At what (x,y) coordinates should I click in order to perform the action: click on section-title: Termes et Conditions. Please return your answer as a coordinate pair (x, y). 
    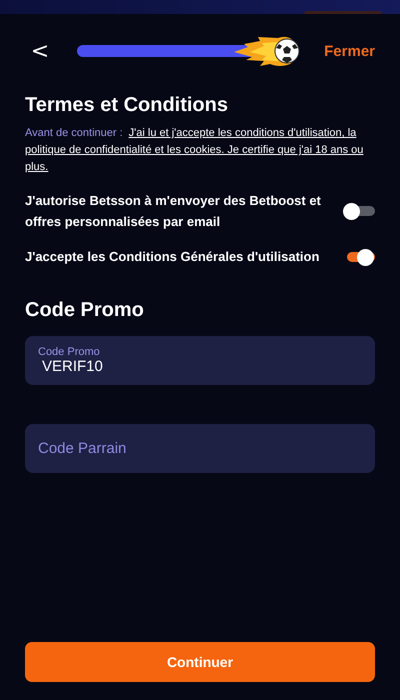
    Looking at the image, I should click on (127, 105).